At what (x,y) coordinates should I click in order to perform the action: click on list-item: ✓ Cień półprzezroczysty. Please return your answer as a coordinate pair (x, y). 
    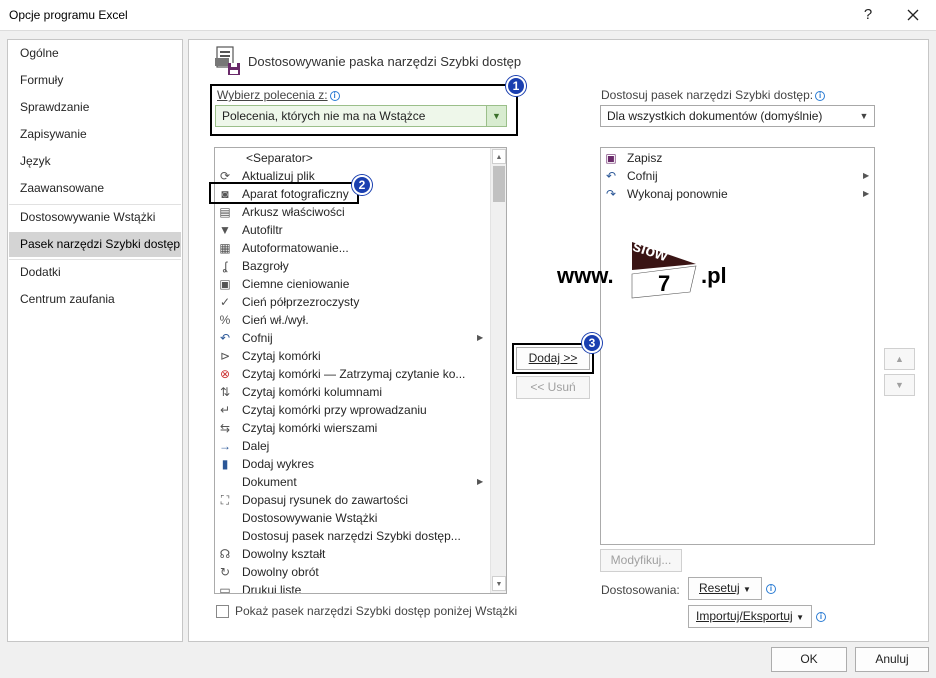
    Looking at the image, I should click on (352, 302).